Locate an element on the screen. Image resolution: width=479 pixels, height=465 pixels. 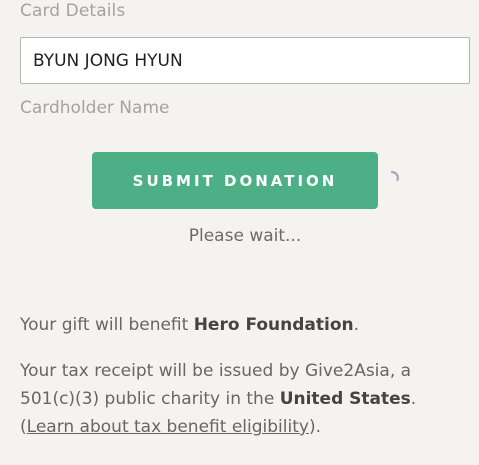
cardholder-name-input is located at coordinates (245, 60).